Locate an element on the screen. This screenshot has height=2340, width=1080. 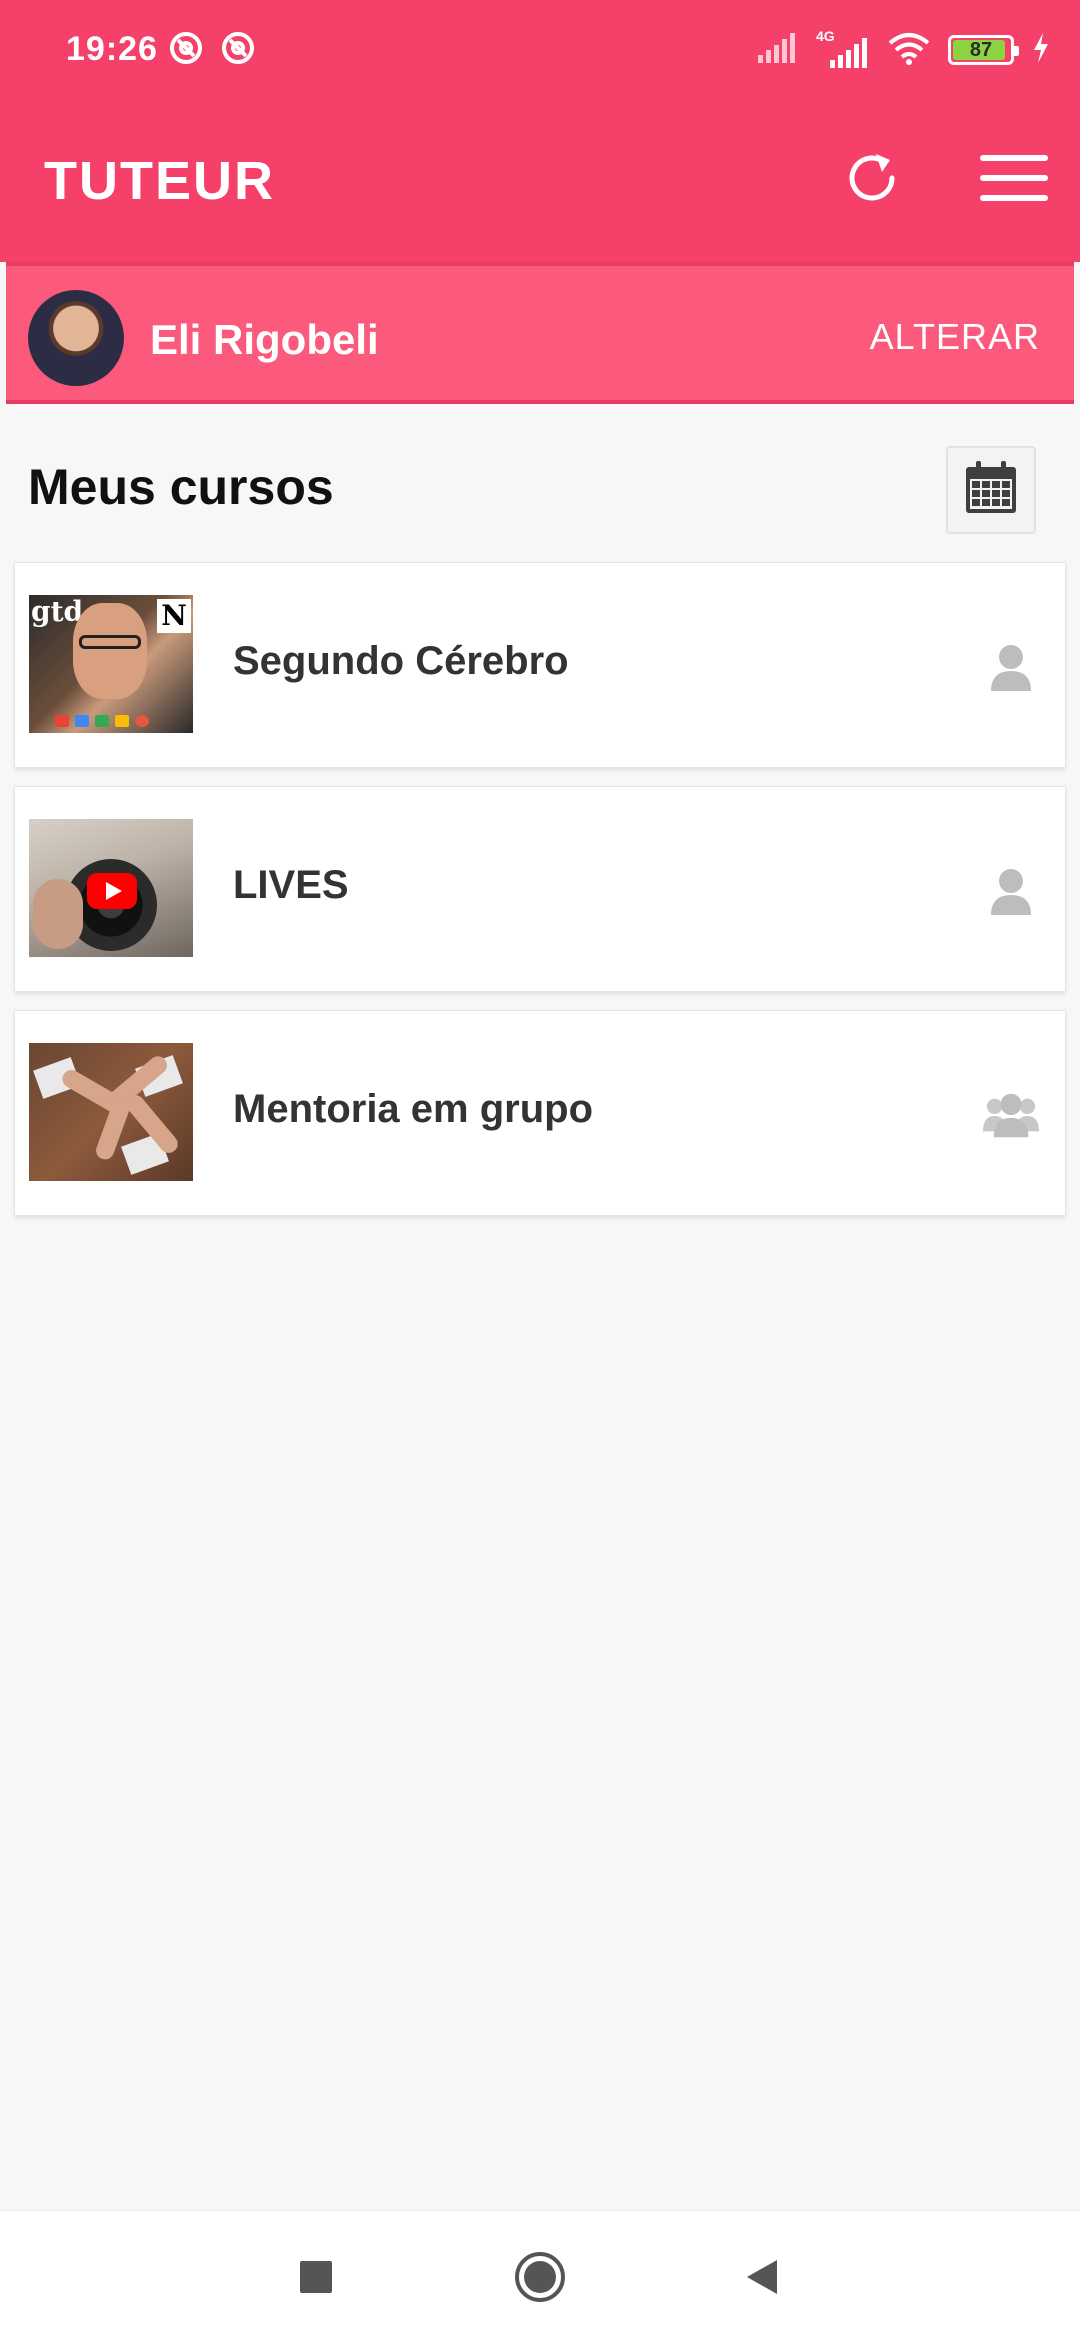
course-card-mentoria-em-grupo: Mentoria em grupo is located at coordinates (540, 1113).